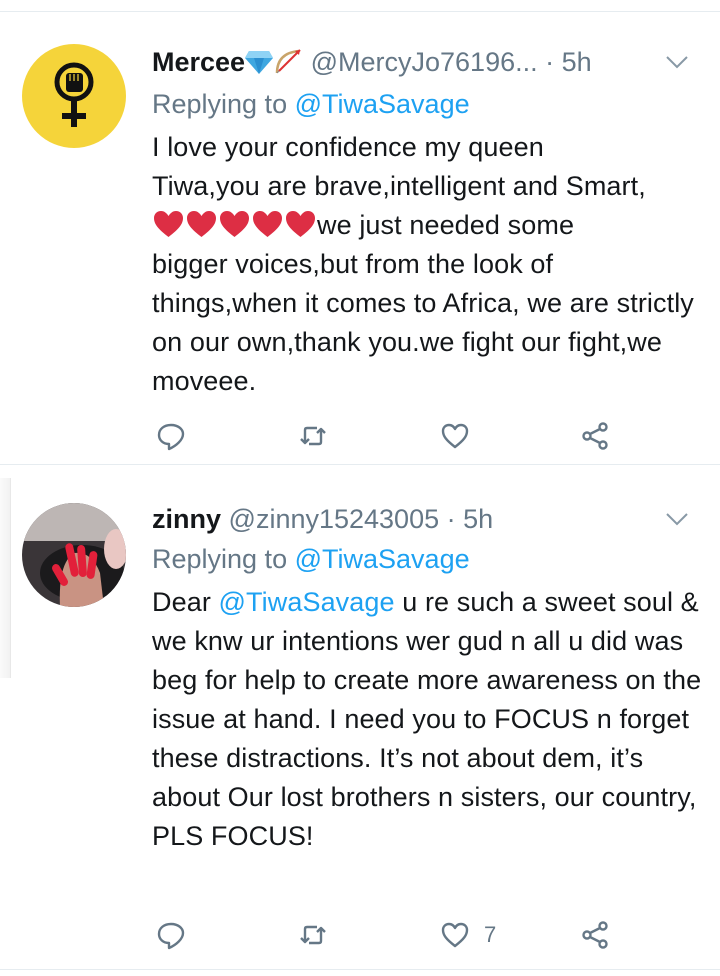  Describe the element at coordinates (259, 62) in the screenshot. I see `gem-emoji-icon` at that location.